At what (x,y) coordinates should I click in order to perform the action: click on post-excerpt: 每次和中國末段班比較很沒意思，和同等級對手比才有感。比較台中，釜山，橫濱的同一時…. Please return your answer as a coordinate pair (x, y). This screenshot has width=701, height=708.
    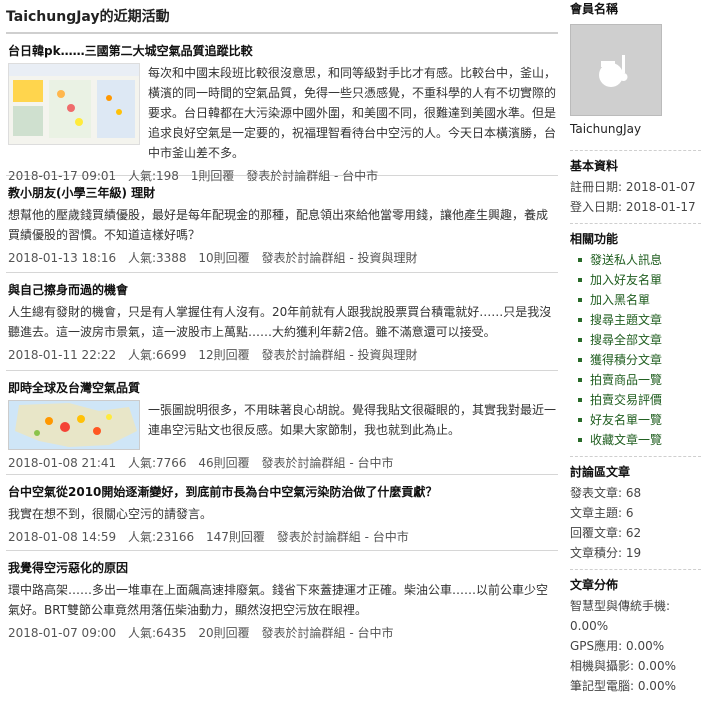
    Looking at the image, I should click on (352, 113).